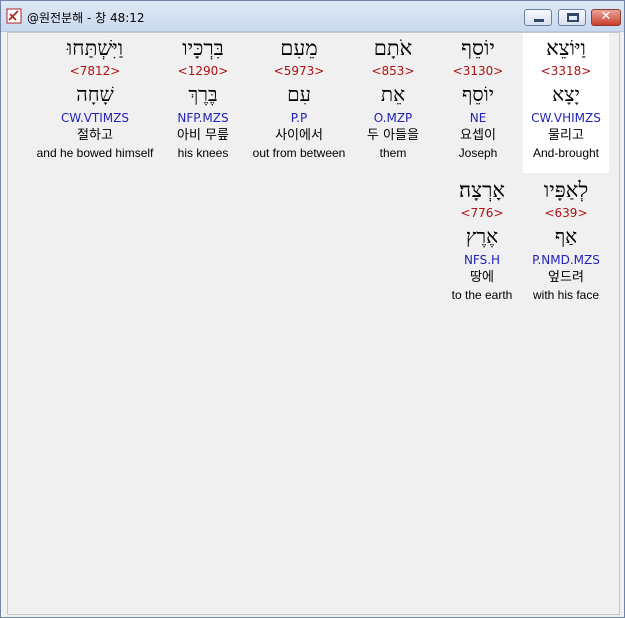 The height and width of the screenshot is (618, 625). I want to click on english-gloss: them, so click(393, 153).